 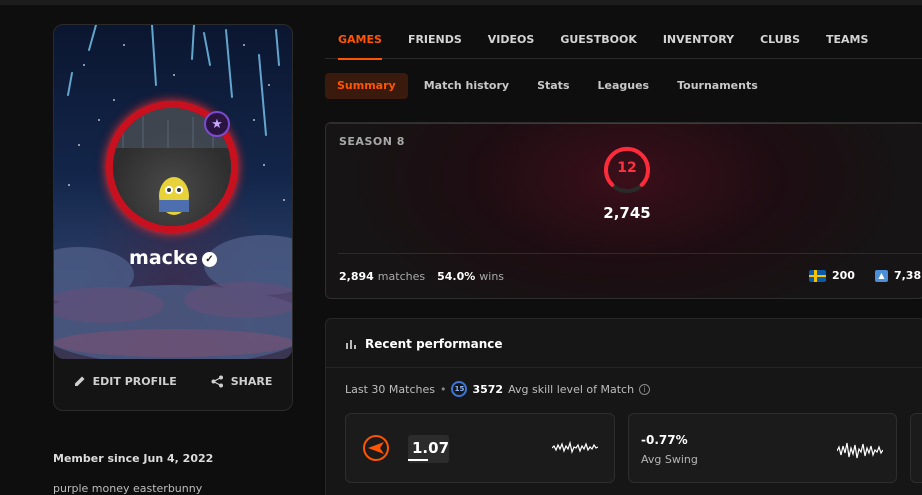 What do you see at coordinates (511, 41) in the screenshot?
I see `tab-videos: VIDEOS` at bounding box center [511, 41].